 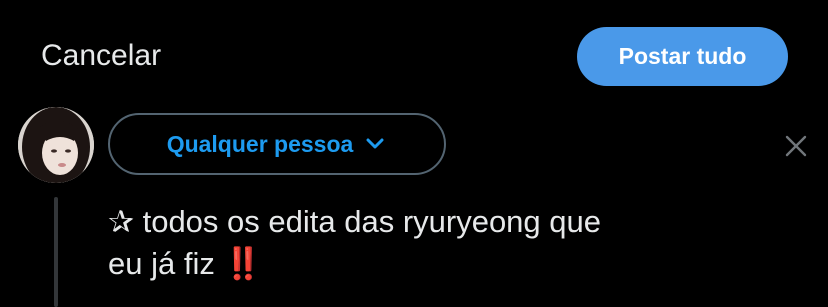 I want to click on audience-label: Qualquer pessoa, so click(x=260, y=143).